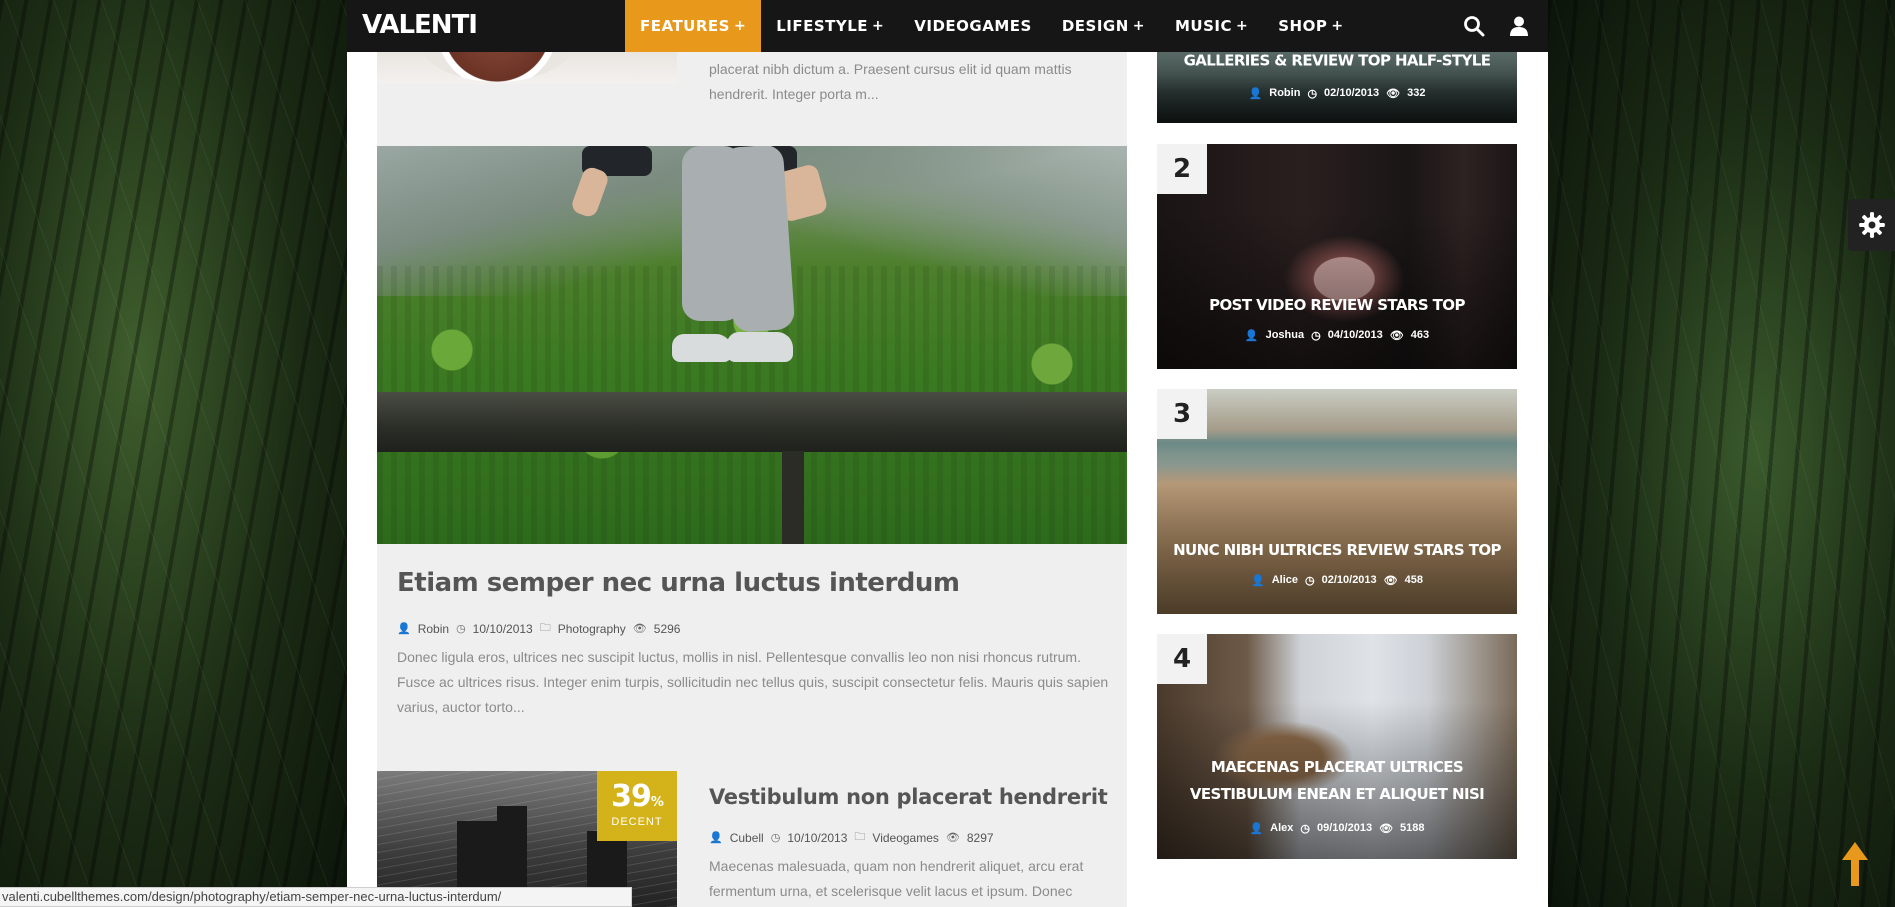  What do you see at coordinates (1337, 305) in the screenshot?
I see `card-title: POST VIDEO REVIEW STARS TOP` at bounding box center [1337, 305].